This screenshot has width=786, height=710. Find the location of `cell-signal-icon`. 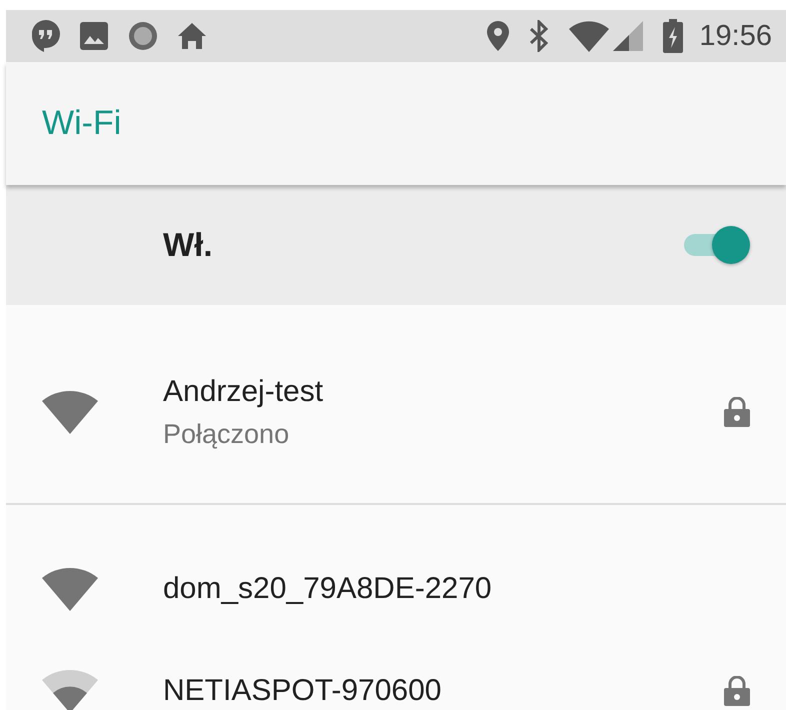

cell-signal-icon is located at coordinates (628, 36).